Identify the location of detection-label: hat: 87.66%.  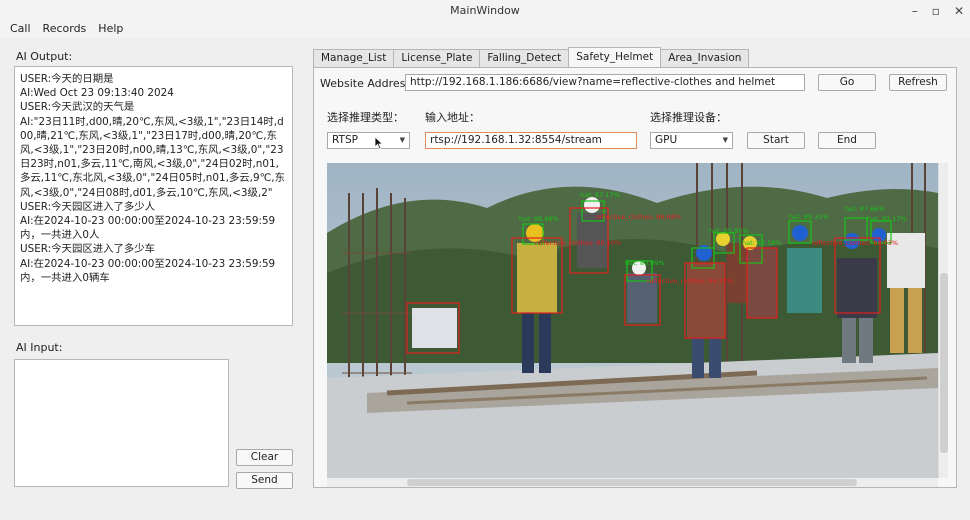
(865, 209).